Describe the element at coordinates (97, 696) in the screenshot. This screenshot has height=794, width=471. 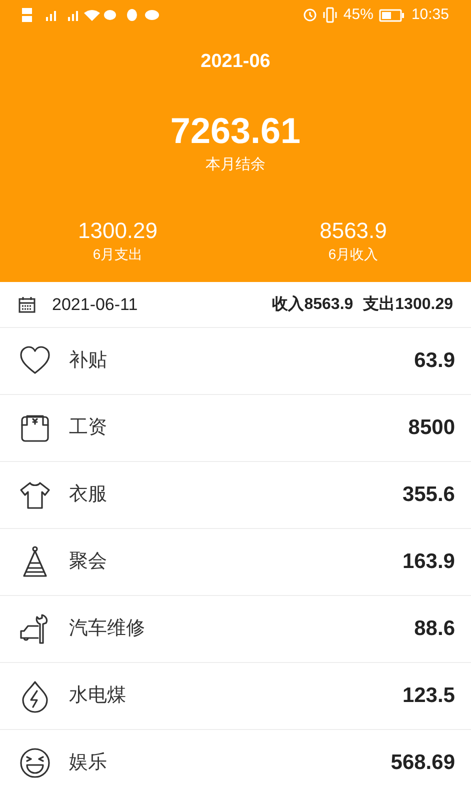
I see `category-name: 水电煤` at that location.